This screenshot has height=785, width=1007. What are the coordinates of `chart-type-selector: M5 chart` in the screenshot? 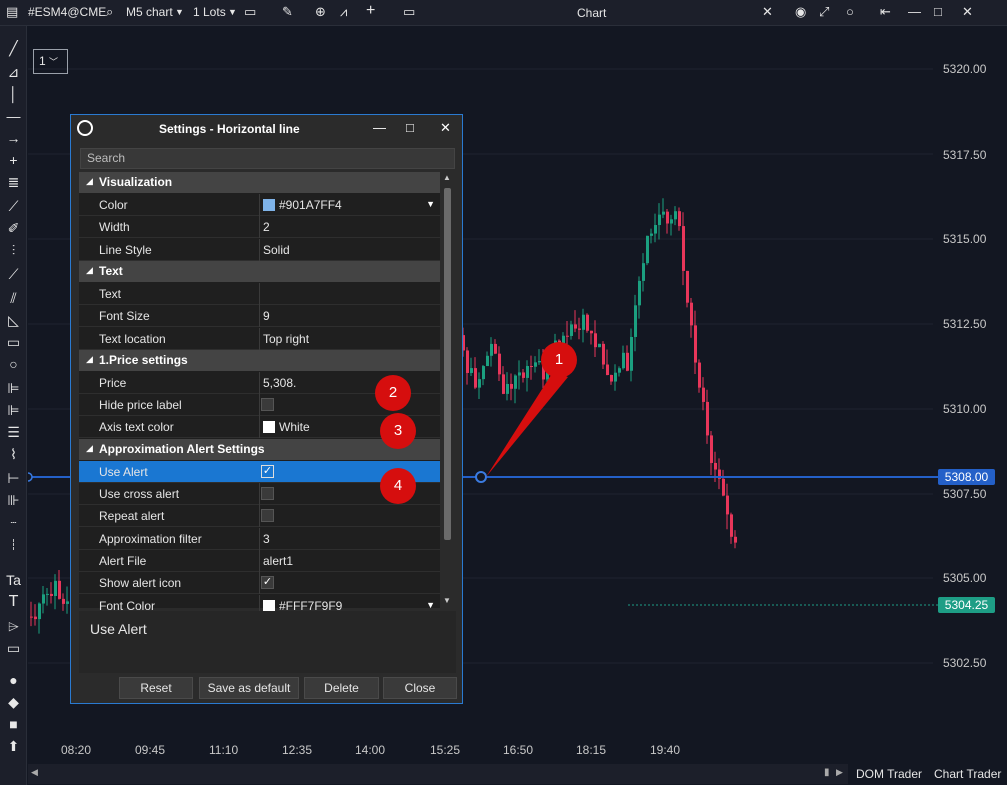 It's located at (149, 12).